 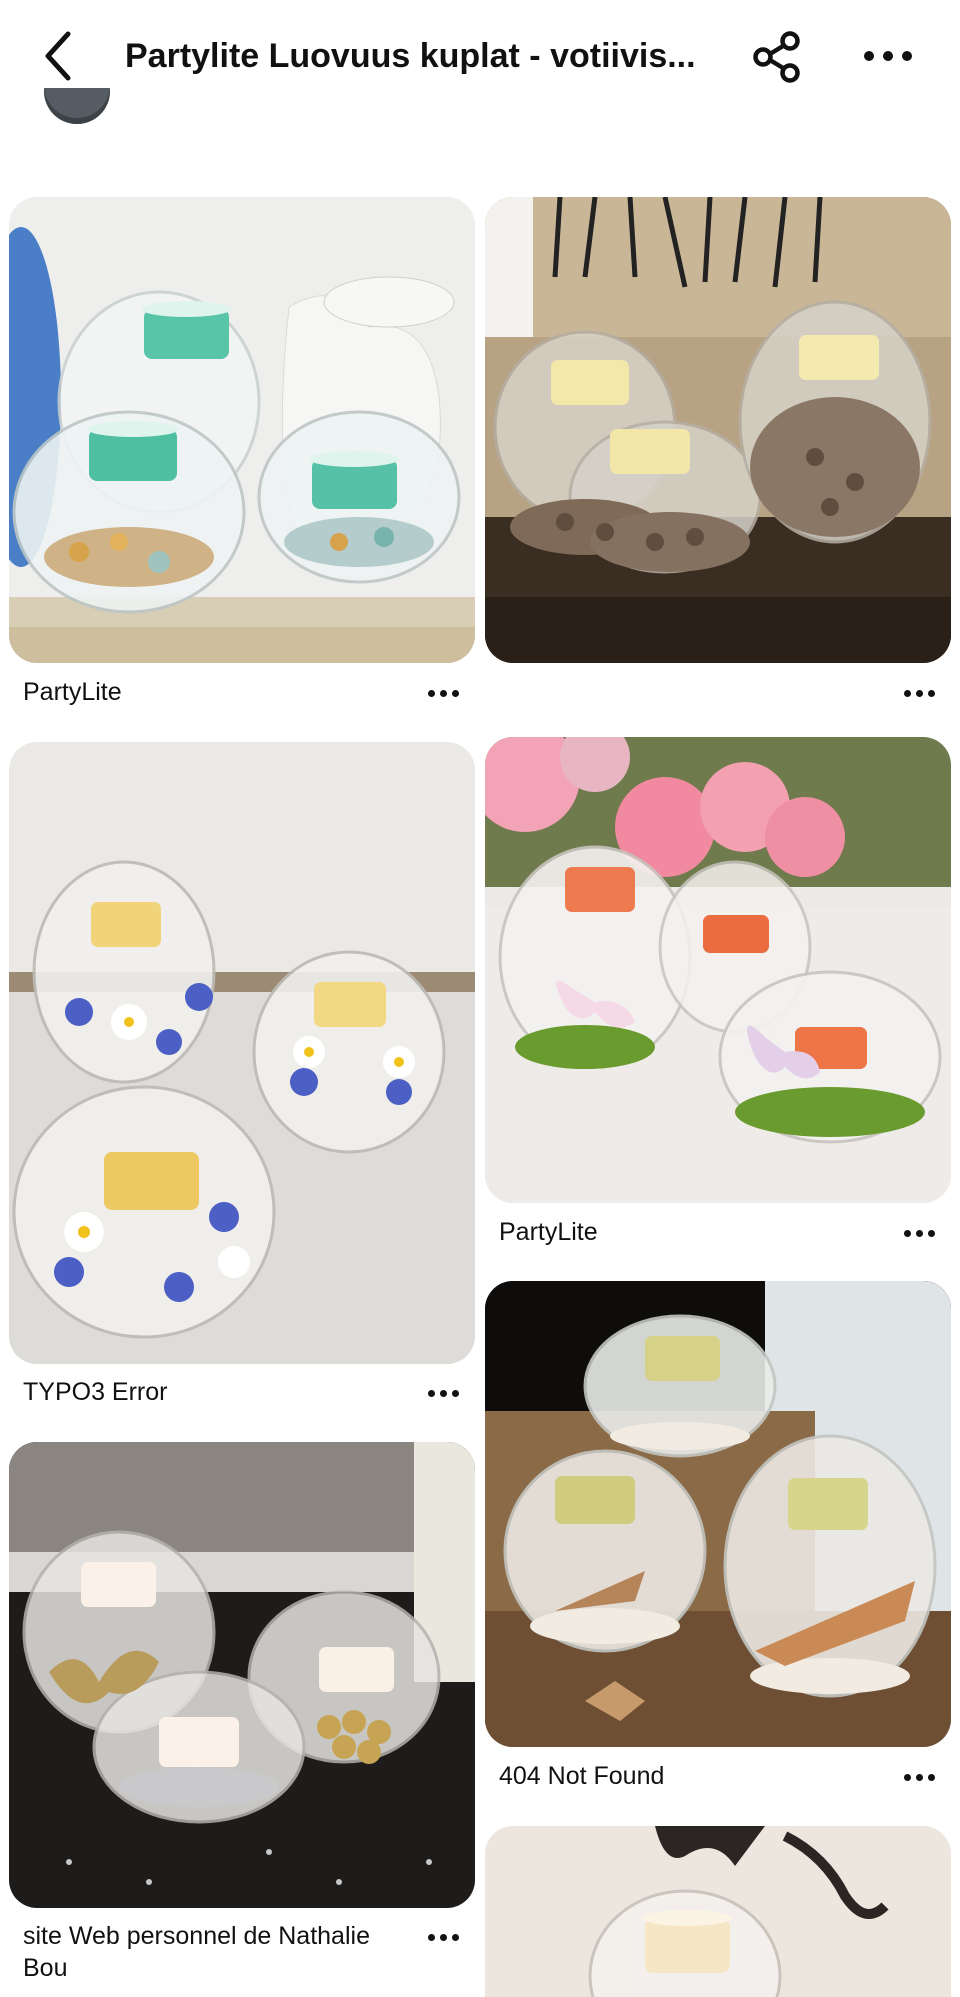 What do you see at coordinates (718, 692) in the screenshot?
I see `pin-footer` at bounding box center [718, 692].